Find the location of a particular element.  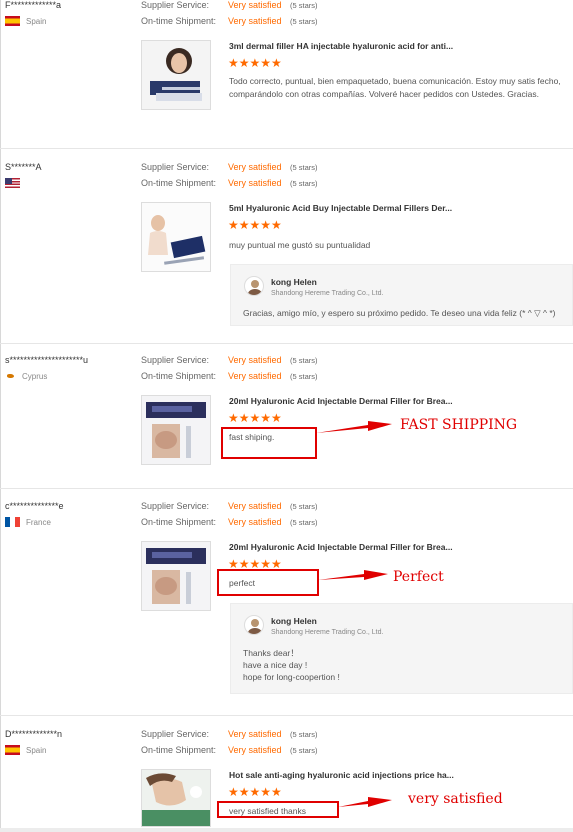

annotation-label: FAST SHIPPING is located at coordinates (459, 425).